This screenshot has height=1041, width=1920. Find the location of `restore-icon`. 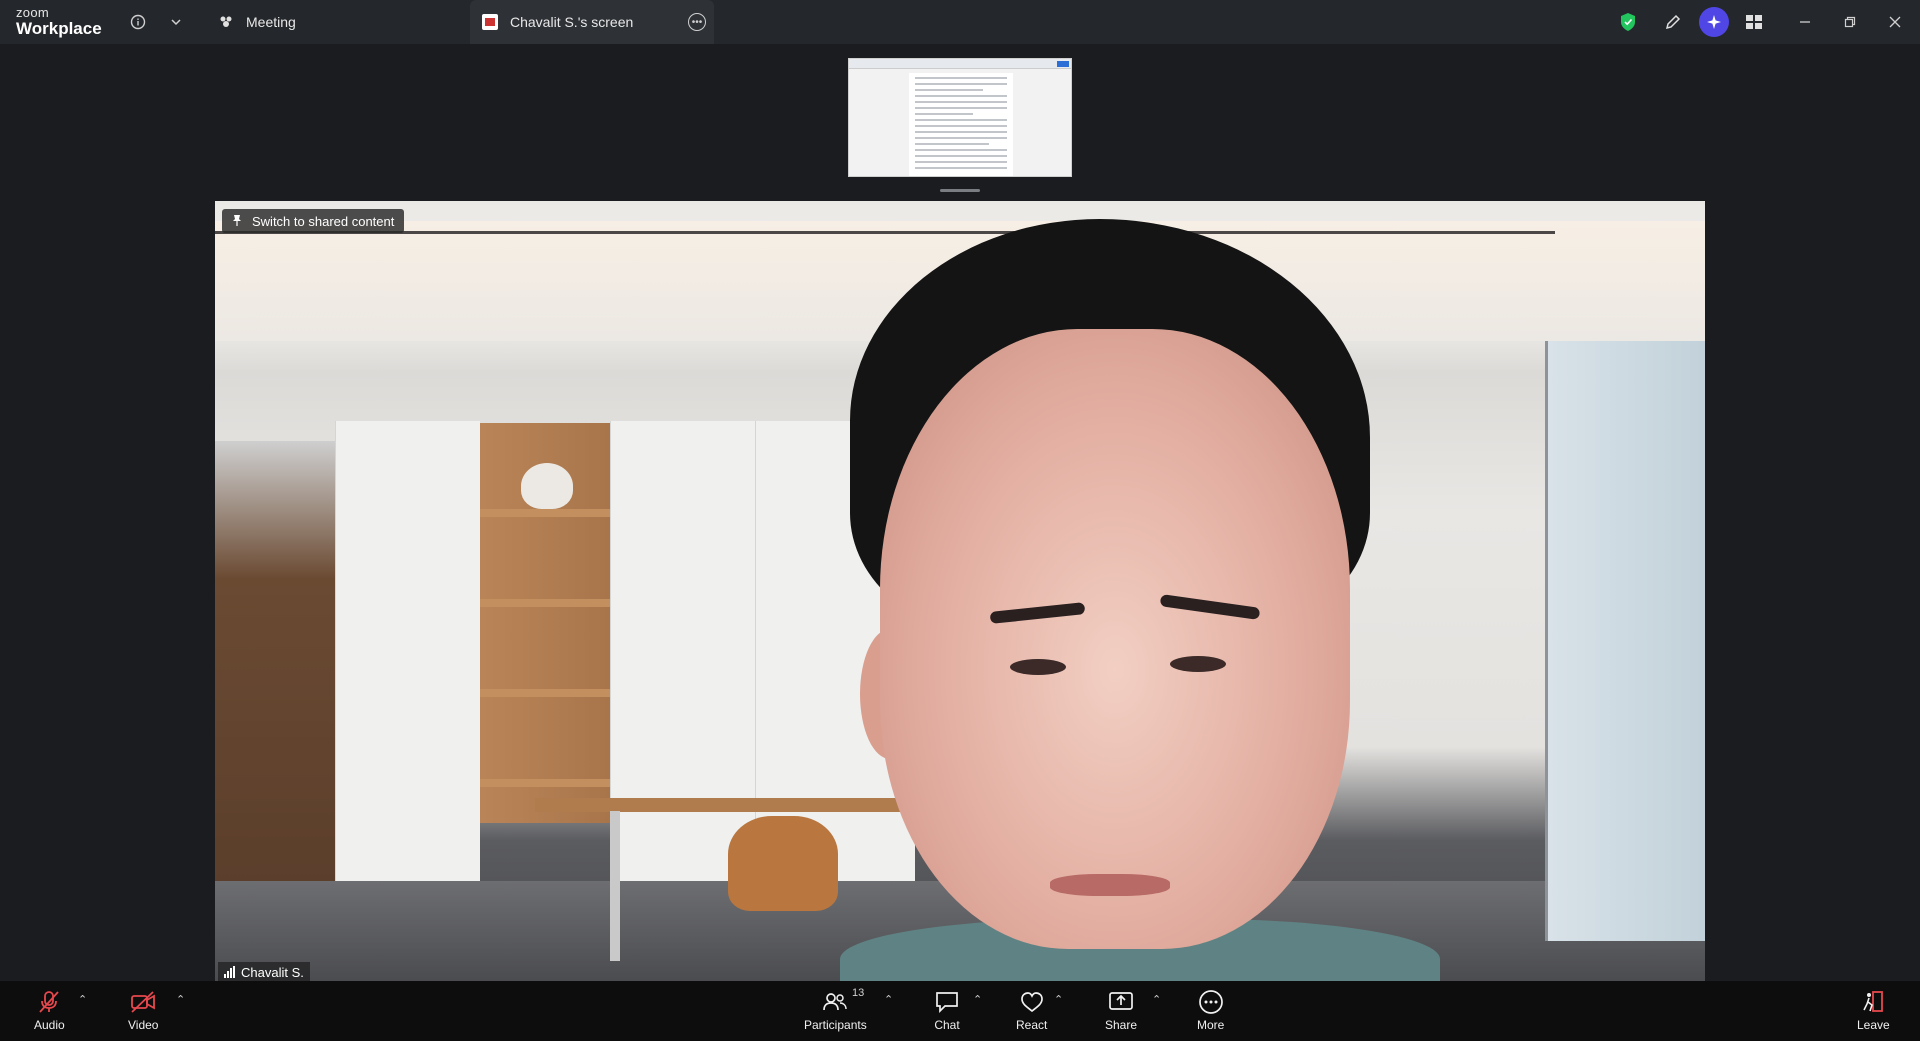

restore-icon is located at coordinates (1850, 22).